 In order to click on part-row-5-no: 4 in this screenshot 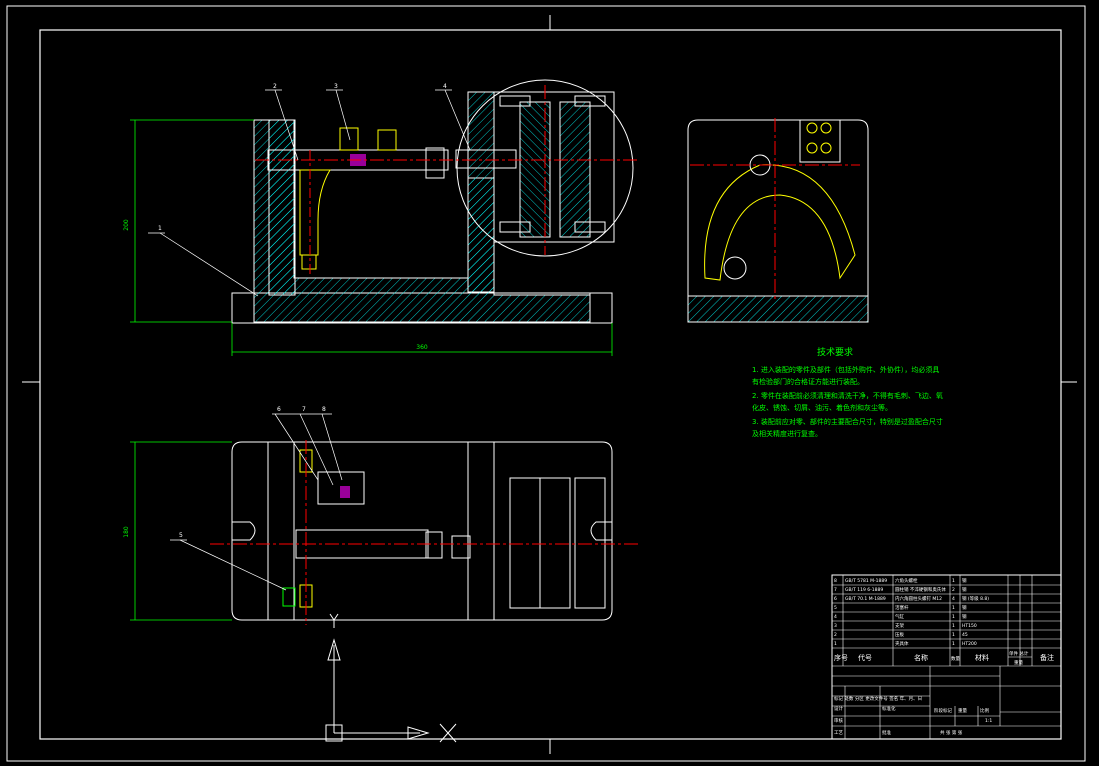, I will do `click(835, 617)`.